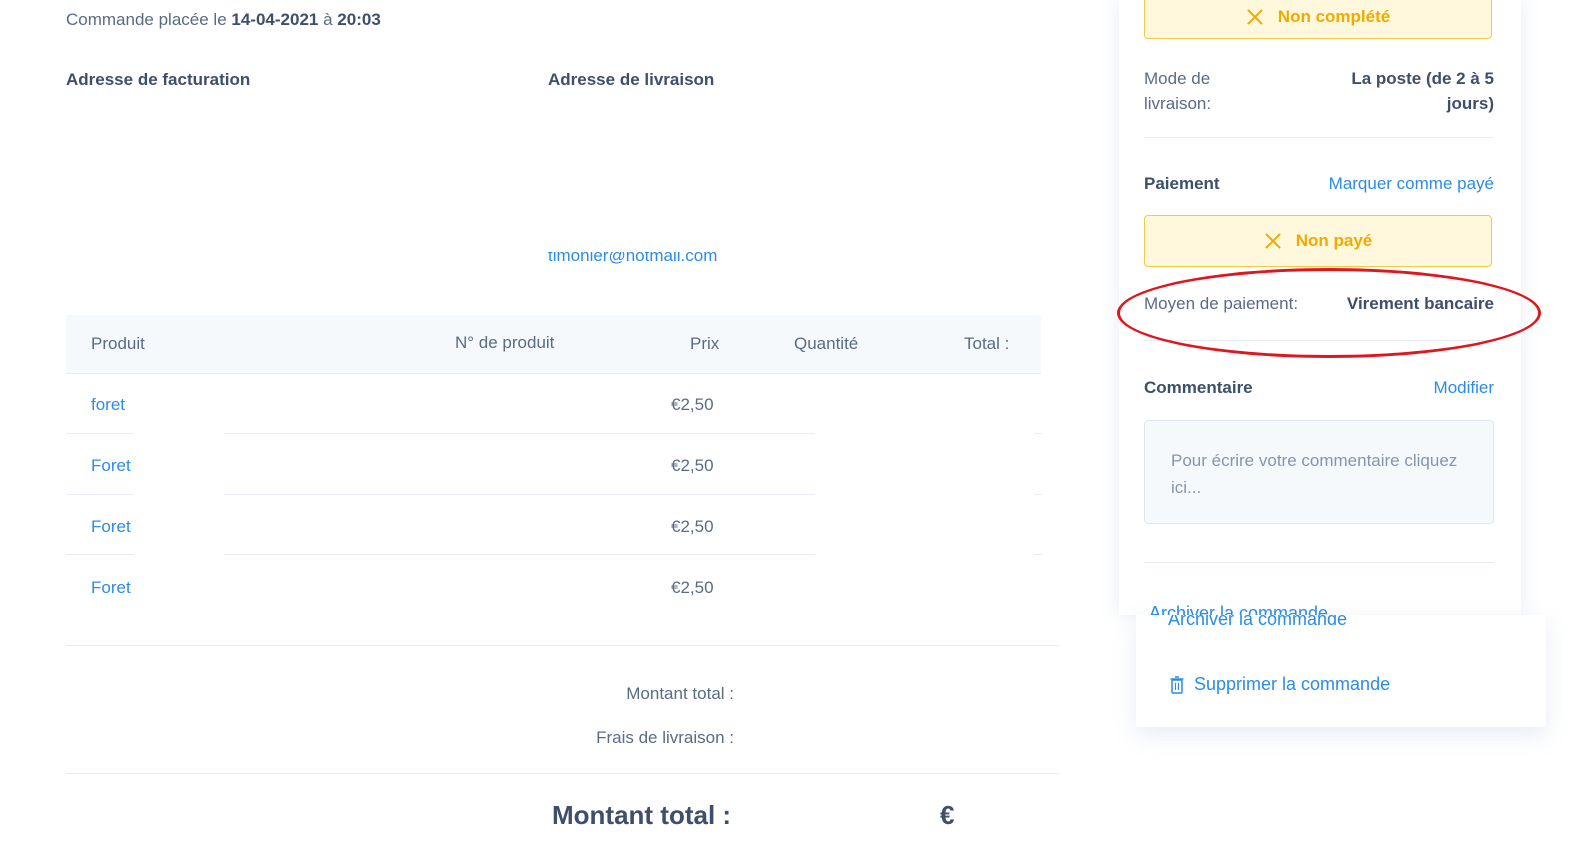  I want to click on shipping-fee-label: Frais de livraison :, so click(665, 737).